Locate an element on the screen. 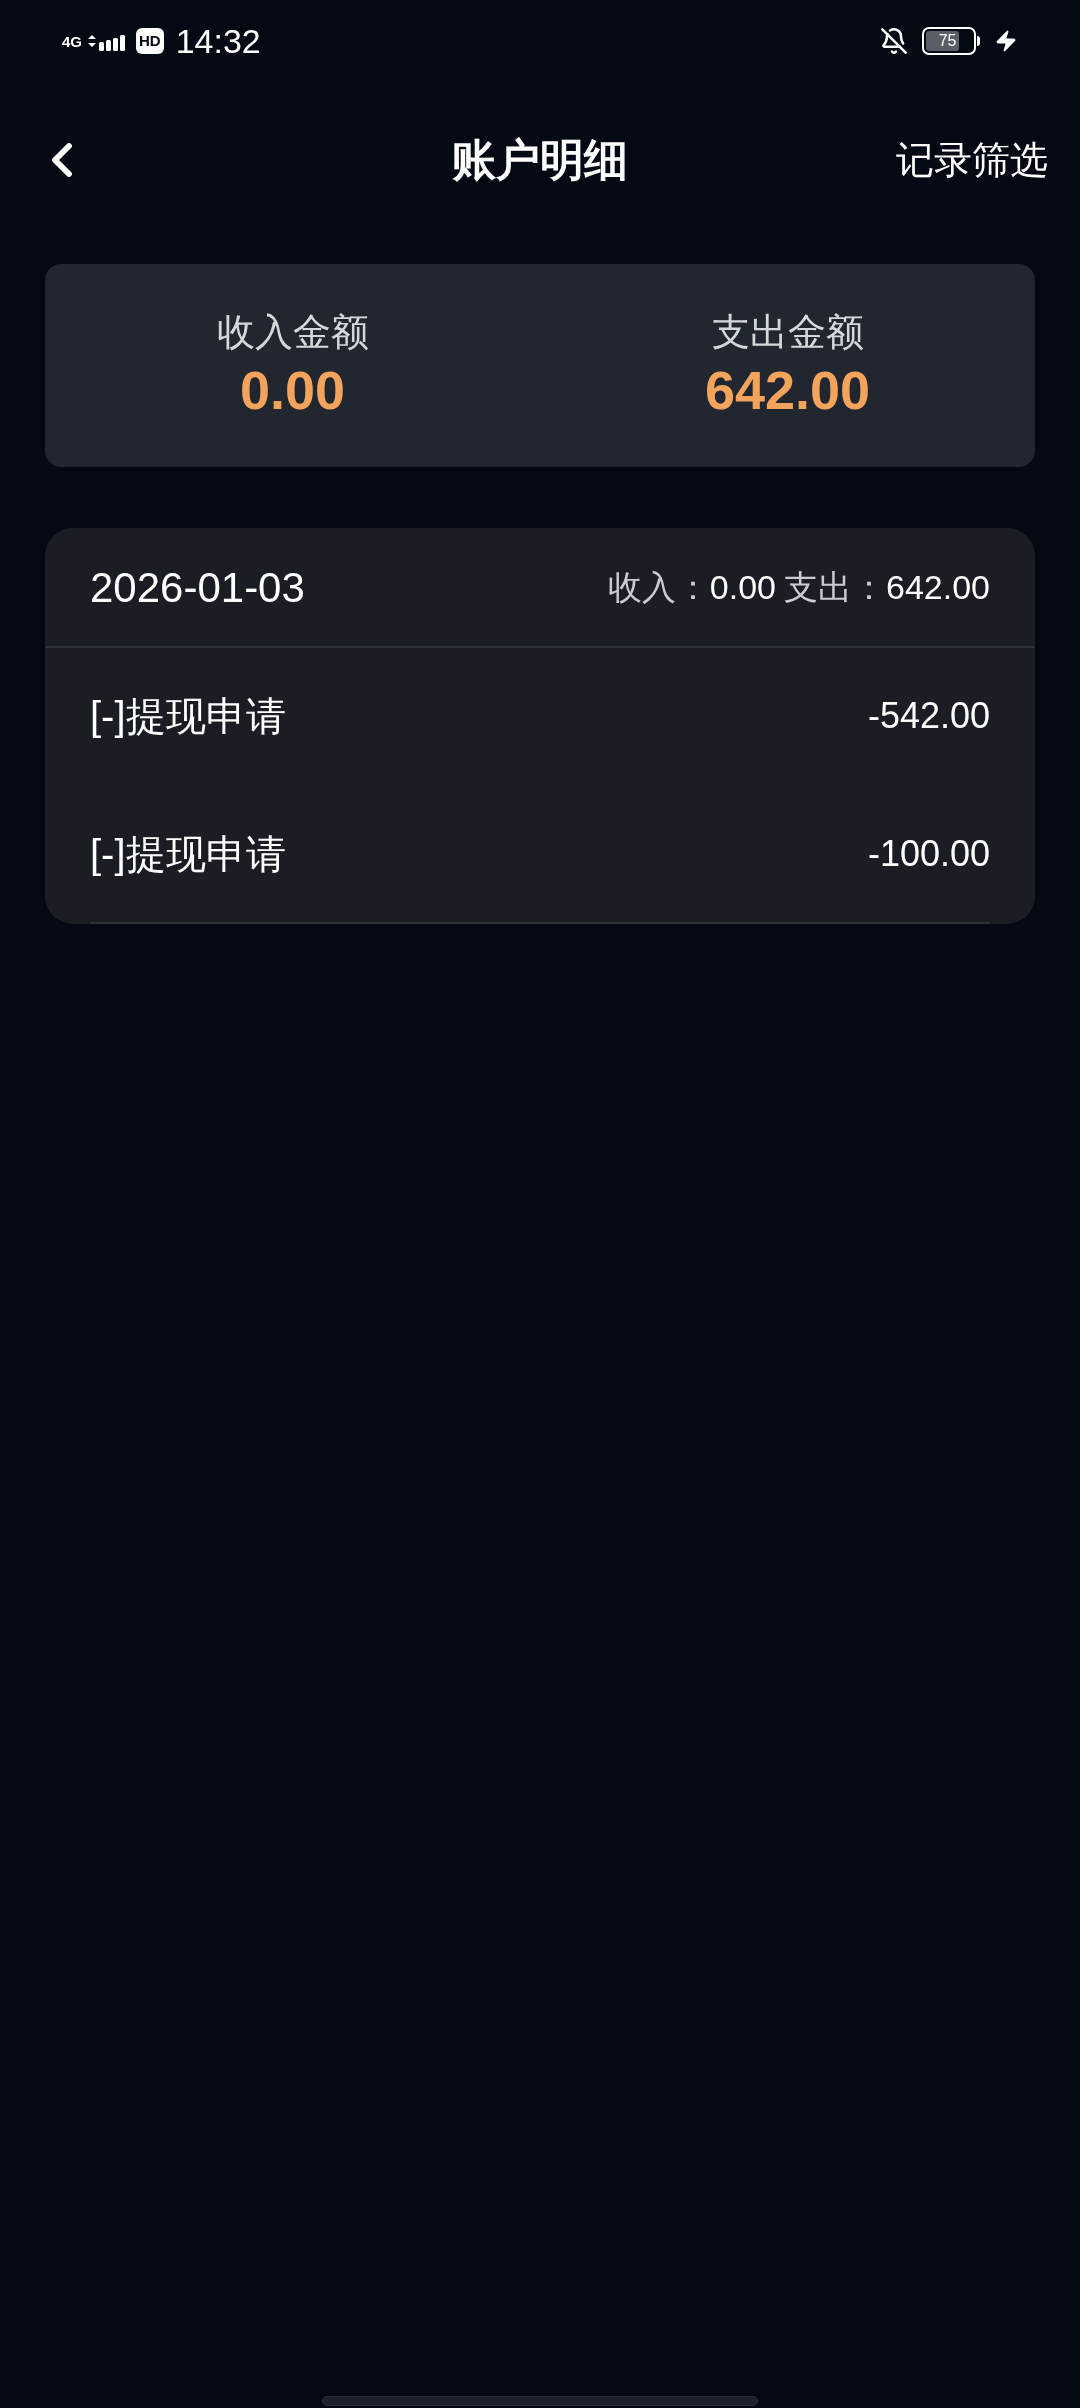 The image size is (1080, 2408). network-label: 4G is located at coordinates (72, 41).